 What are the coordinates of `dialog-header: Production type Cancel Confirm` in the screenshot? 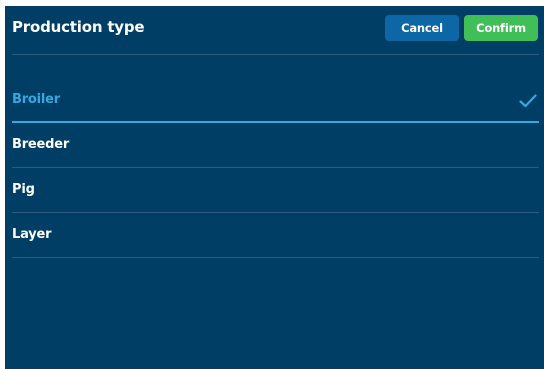 It's located at (274, 30).